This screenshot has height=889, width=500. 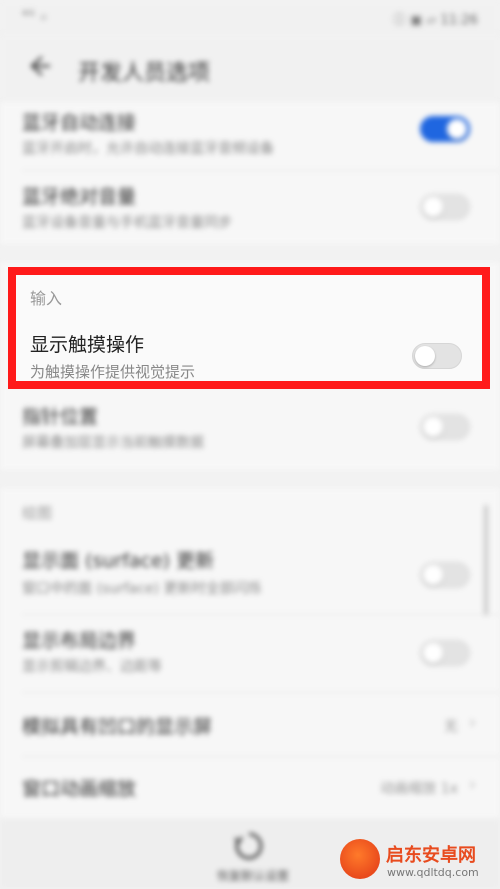 What do you see at coordinates (113, 443) in the screenshot?
I see `setting-subtitle: 屏幕叠加层显示当前触摸数据` at bounding box center [113, 443].